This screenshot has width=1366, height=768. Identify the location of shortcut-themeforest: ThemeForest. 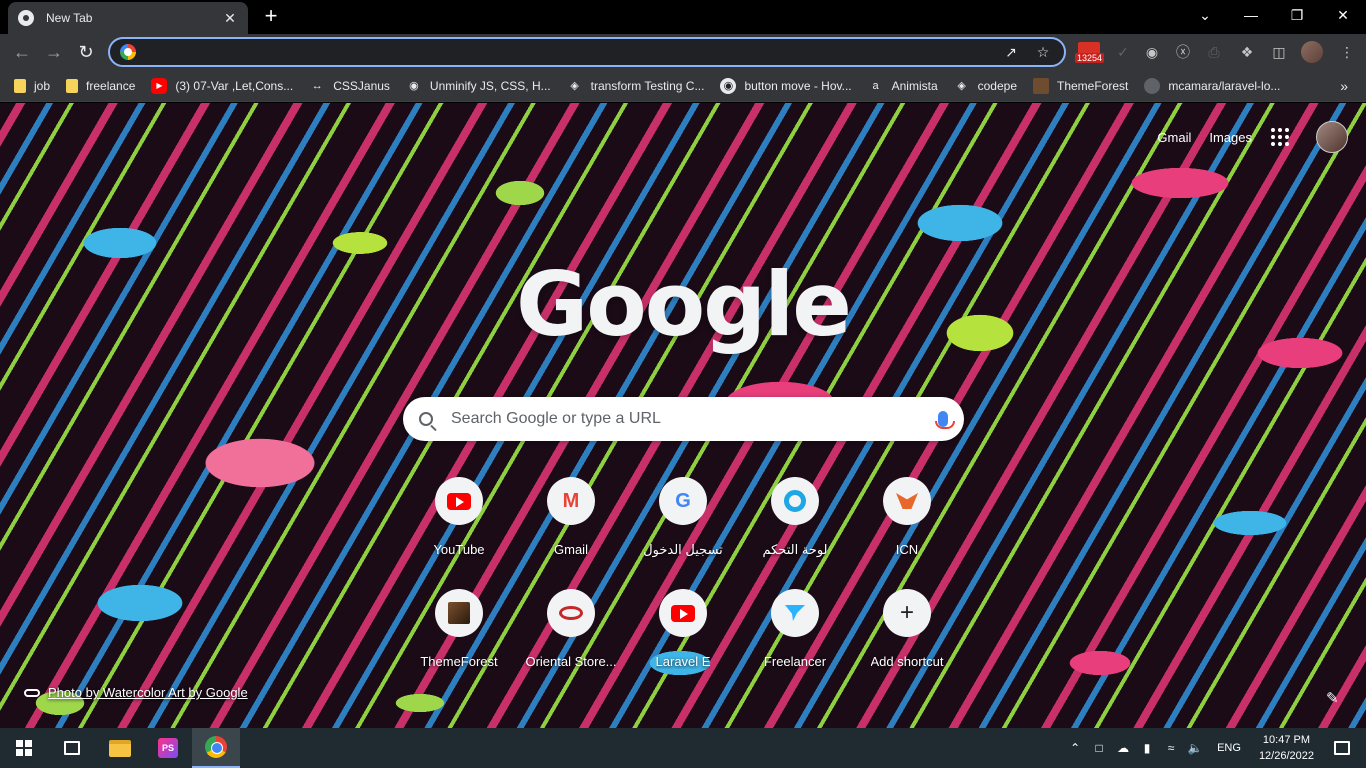
(459, 637).